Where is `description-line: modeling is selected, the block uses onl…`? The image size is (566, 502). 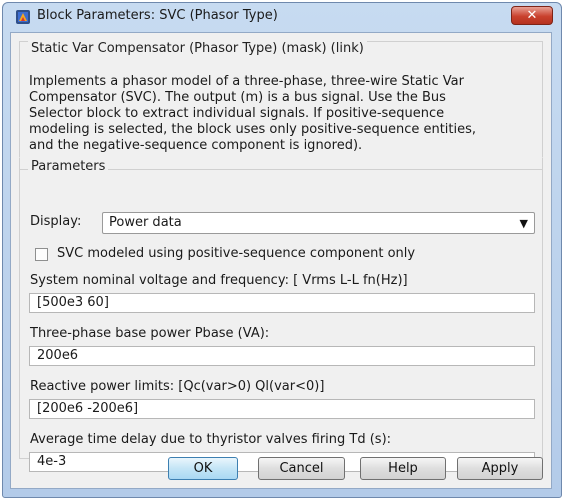
description-line: modeling is selected, the block uses onl… is located at coordinates (253, 129).